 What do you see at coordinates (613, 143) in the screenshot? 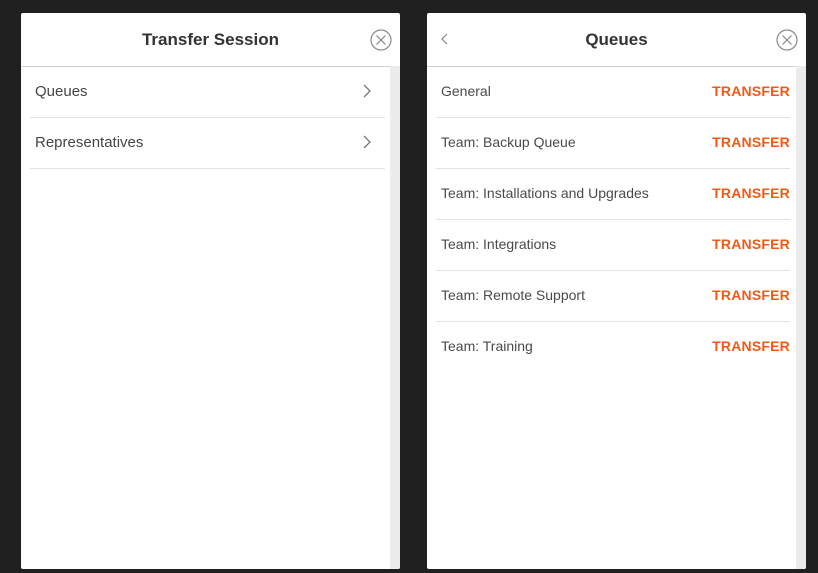
I see `queue-row: Team: Backup Queue TRANSFER` at bounding box center [613, 143].